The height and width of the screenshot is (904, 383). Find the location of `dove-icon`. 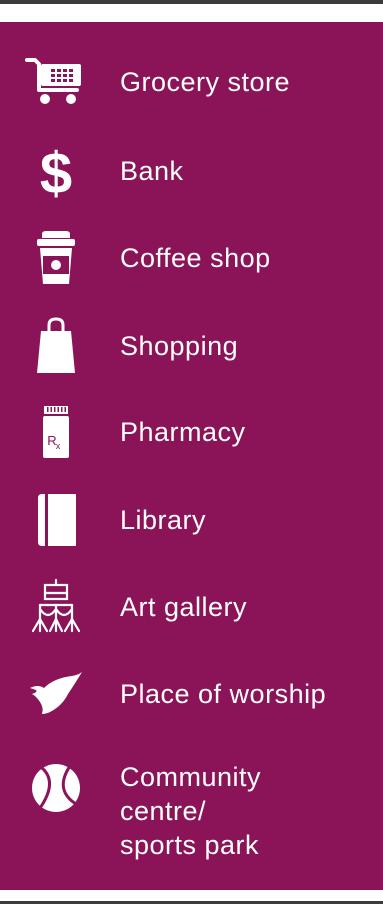

dove-icon is located at coordinates (56, 694).